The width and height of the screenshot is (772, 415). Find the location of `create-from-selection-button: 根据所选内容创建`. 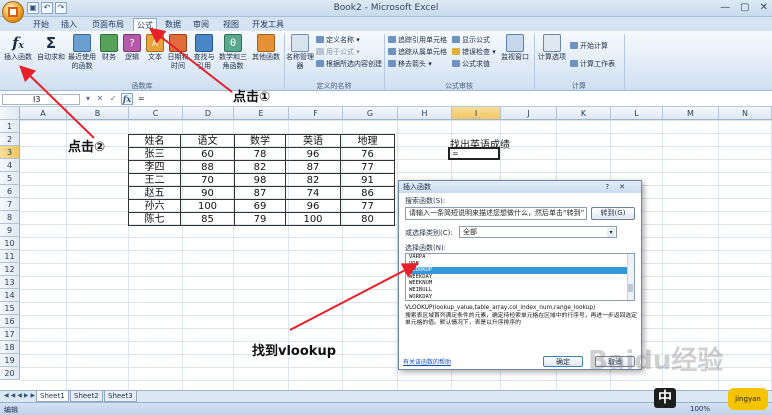

create-from-selection-button: 根据所选内容创建 is located at coordinates (349, 64).